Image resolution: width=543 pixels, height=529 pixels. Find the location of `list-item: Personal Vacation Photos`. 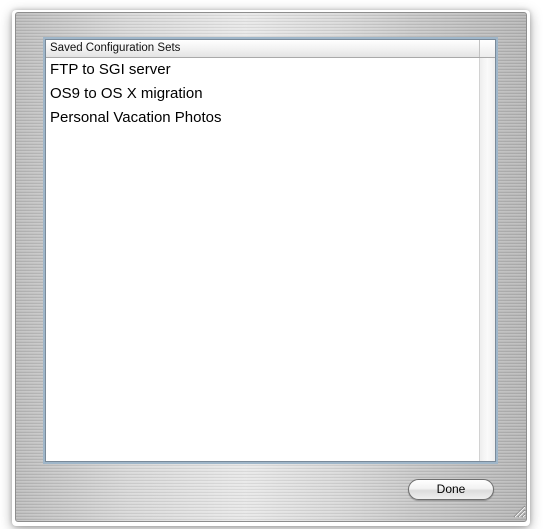

list-item: Personal Vacation Photos is located at coordinates (262, 118).